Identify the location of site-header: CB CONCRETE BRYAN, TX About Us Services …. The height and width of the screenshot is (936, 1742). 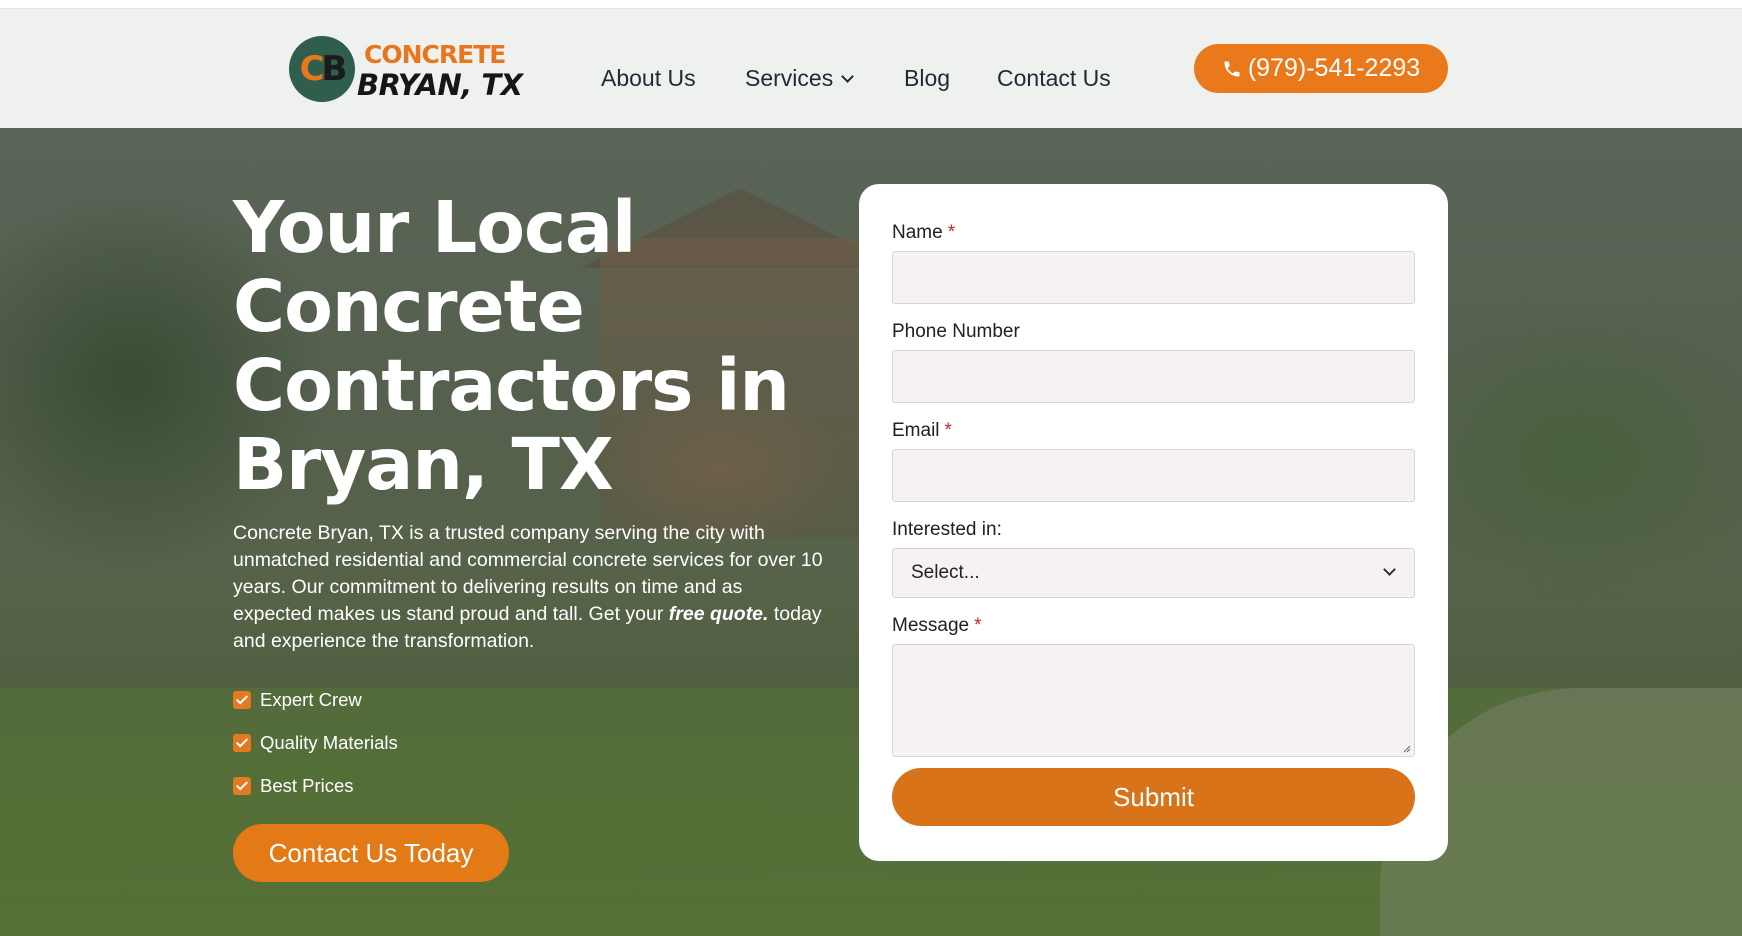
(871, 68).